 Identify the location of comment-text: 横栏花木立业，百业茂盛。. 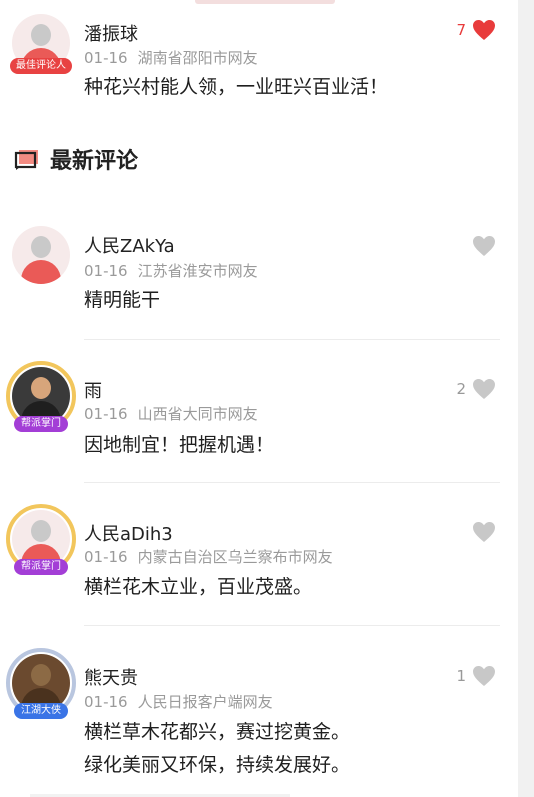
(198, 587).